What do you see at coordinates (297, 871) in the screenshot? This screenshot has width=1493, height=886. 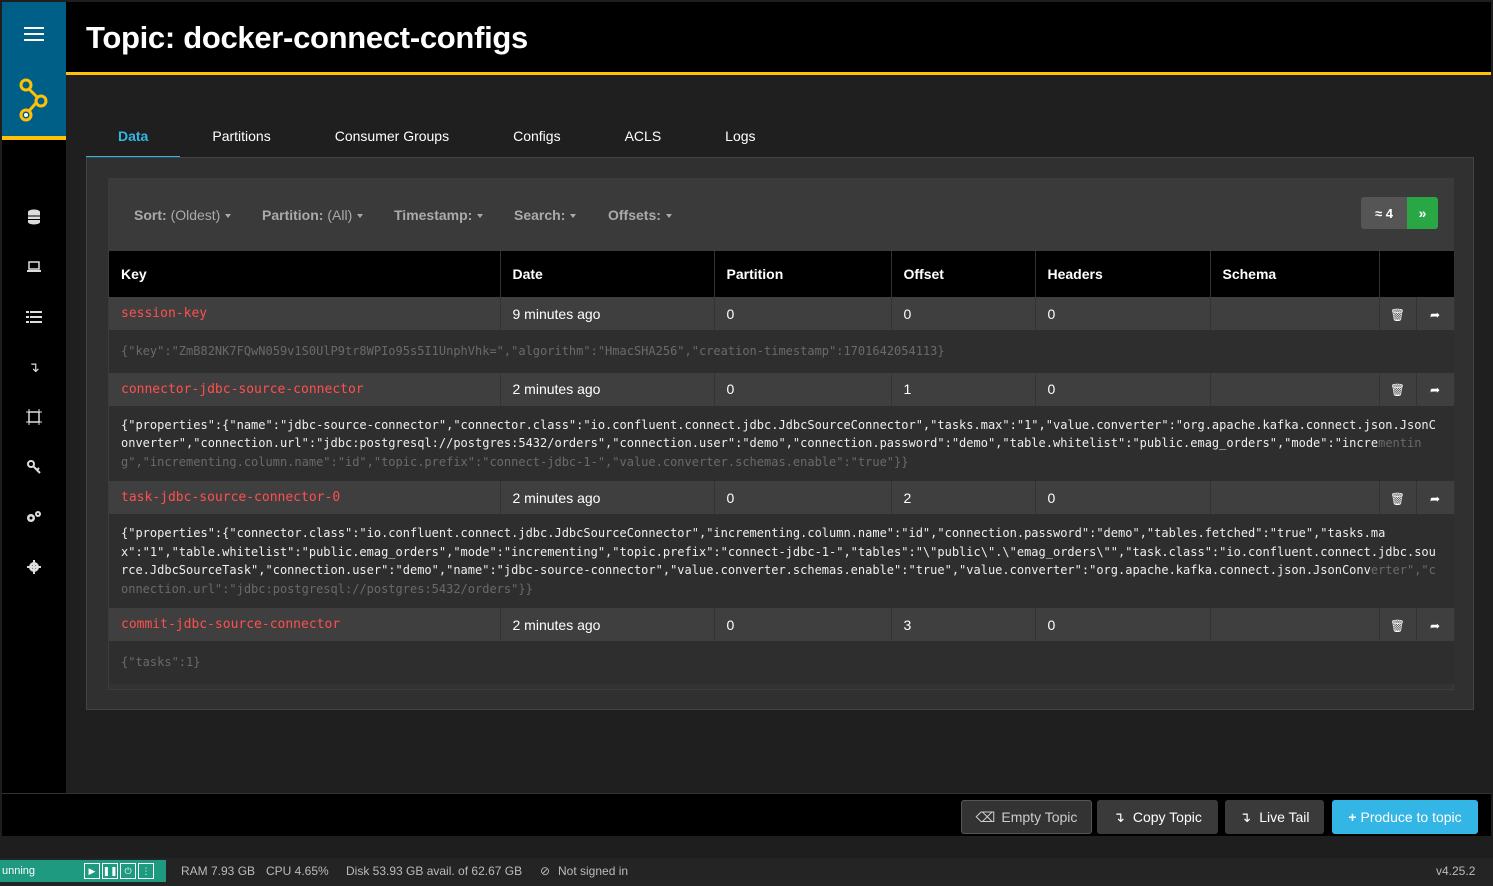 I see `cpu-usage: CPU 4.65%` at bounding box center [297, 871].